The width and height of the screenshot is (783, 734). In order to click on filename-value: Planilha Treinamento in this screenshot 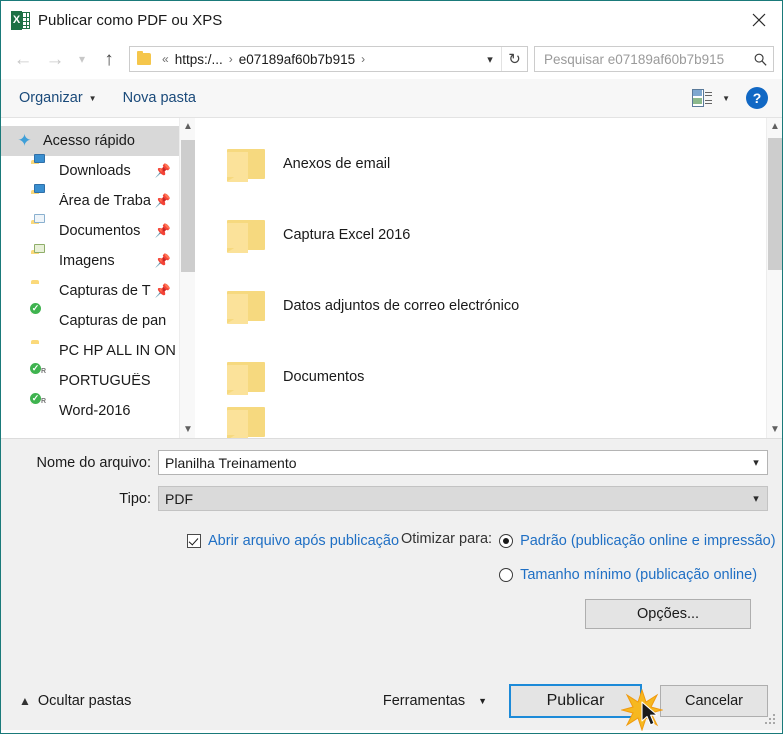, I will do `click(231, 462)`.